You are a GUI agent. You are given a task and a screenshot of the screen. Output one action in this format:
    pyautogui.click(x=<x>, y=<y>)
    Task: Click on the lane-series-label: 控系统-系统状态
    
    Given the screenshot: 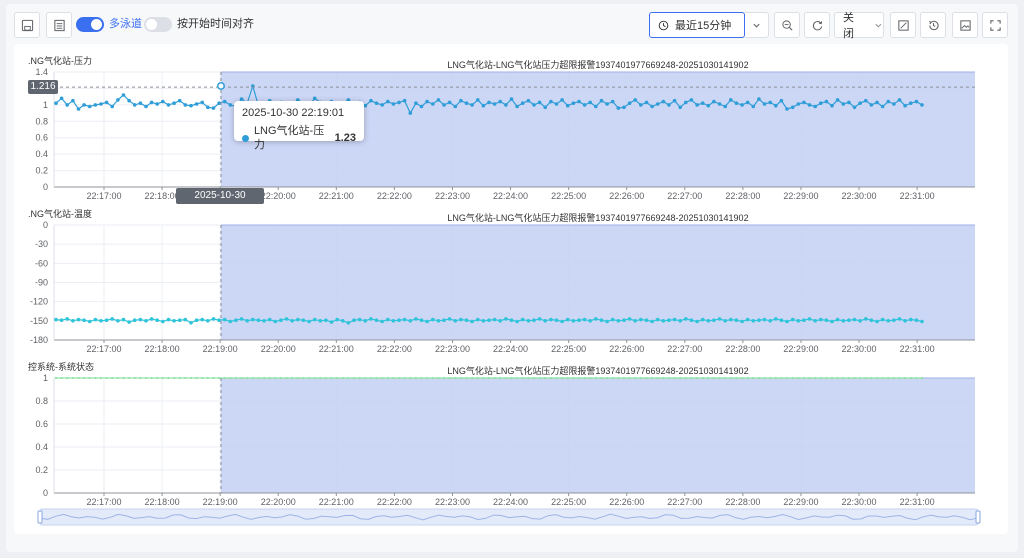 What is the action you would take?
    pyautogui.click(x=61, y=366)
    